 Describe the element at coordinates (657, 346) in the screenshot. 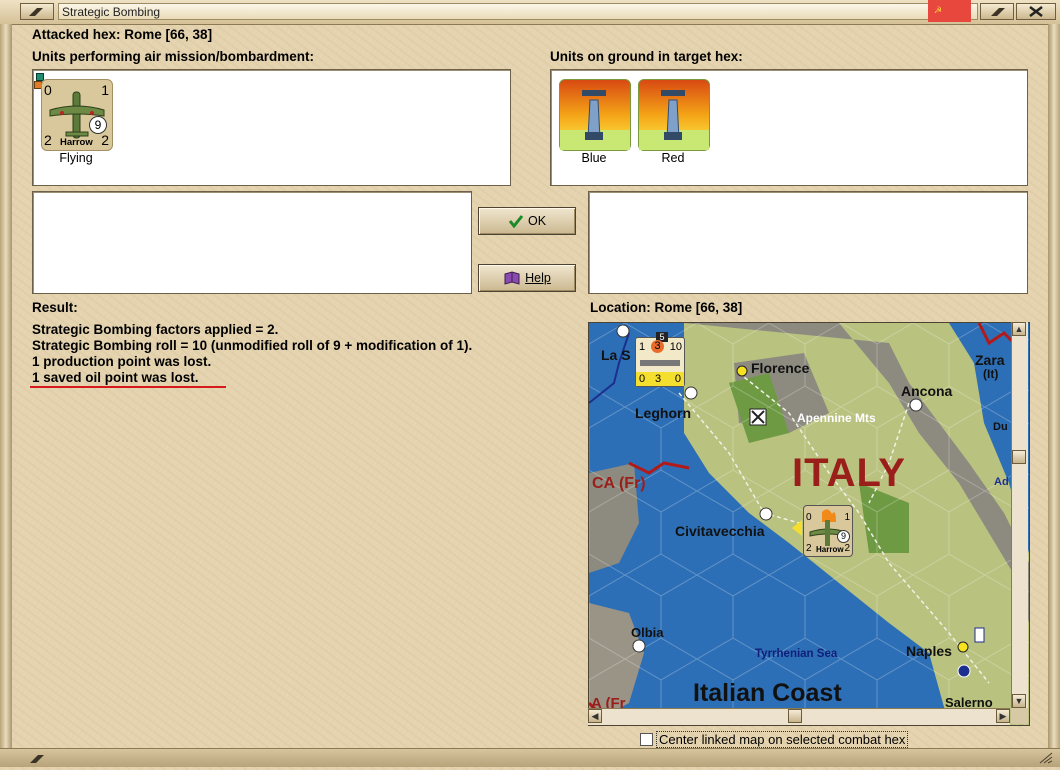

I see `stack-n2: 3` at that location.